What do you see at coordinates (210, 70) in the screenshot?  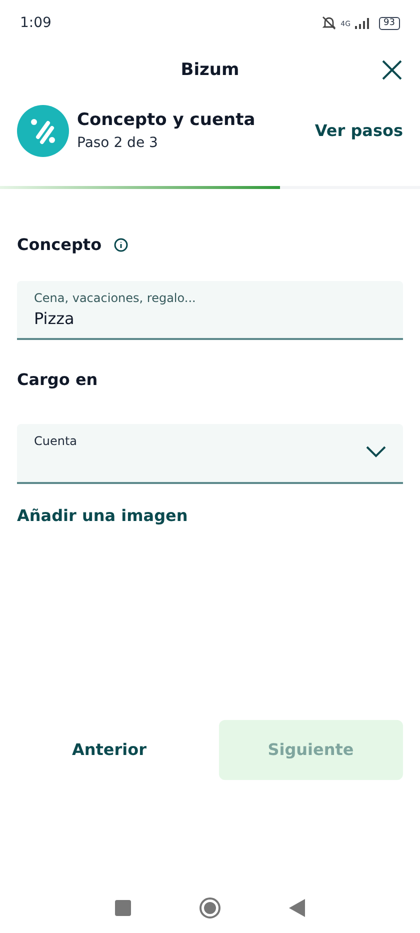 I see `screen-title: Bizum` at bounding box center [210, 70].